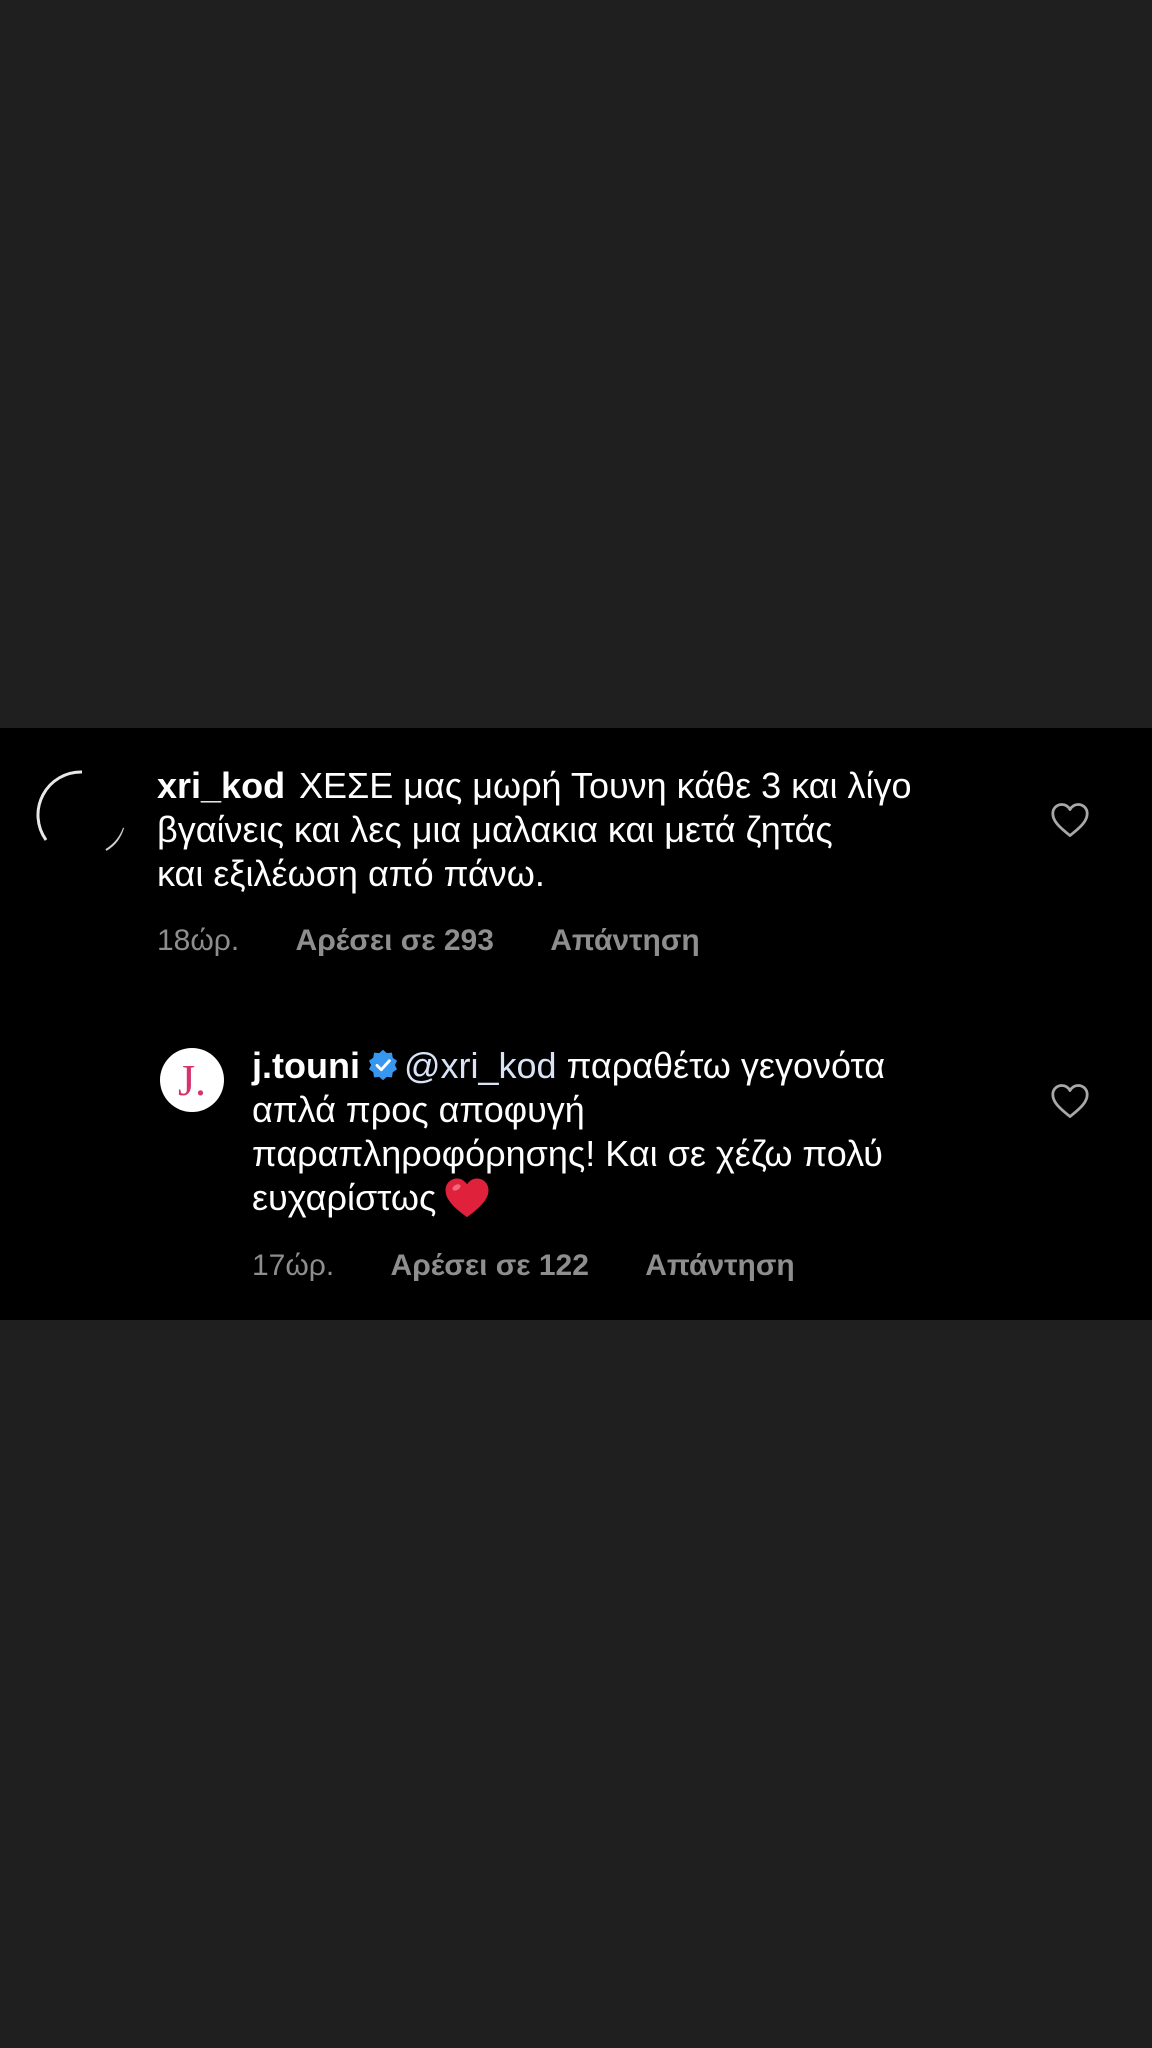 This screenshot has width=1152, height=2048. Describe the element at coordinates (198, 940) in the screenshot. I see `comment-time: 18ώρ.` at that location.